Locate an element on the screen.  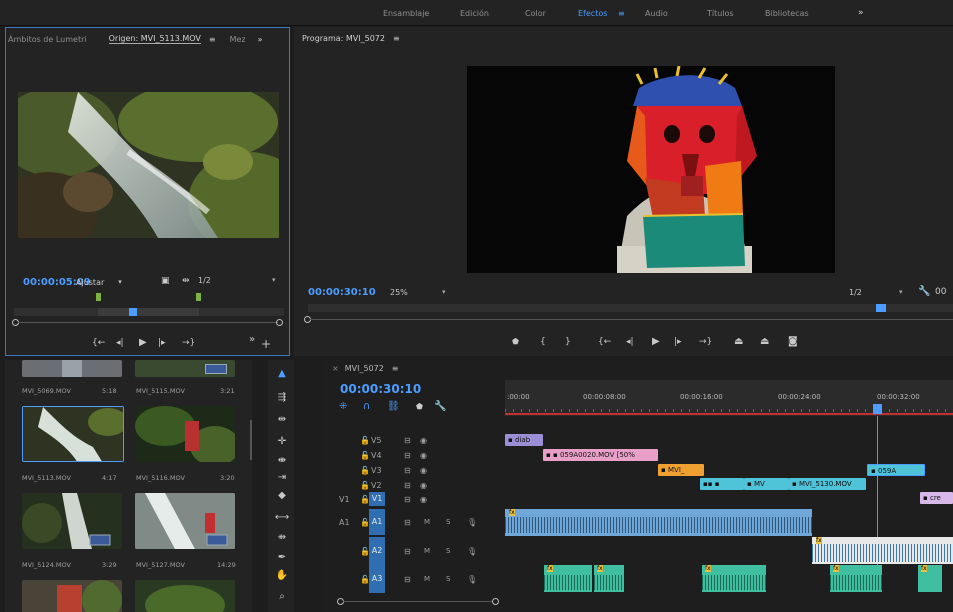
workspace-ensamblaje: Ensamblaje is located at coordinates (406, 13).